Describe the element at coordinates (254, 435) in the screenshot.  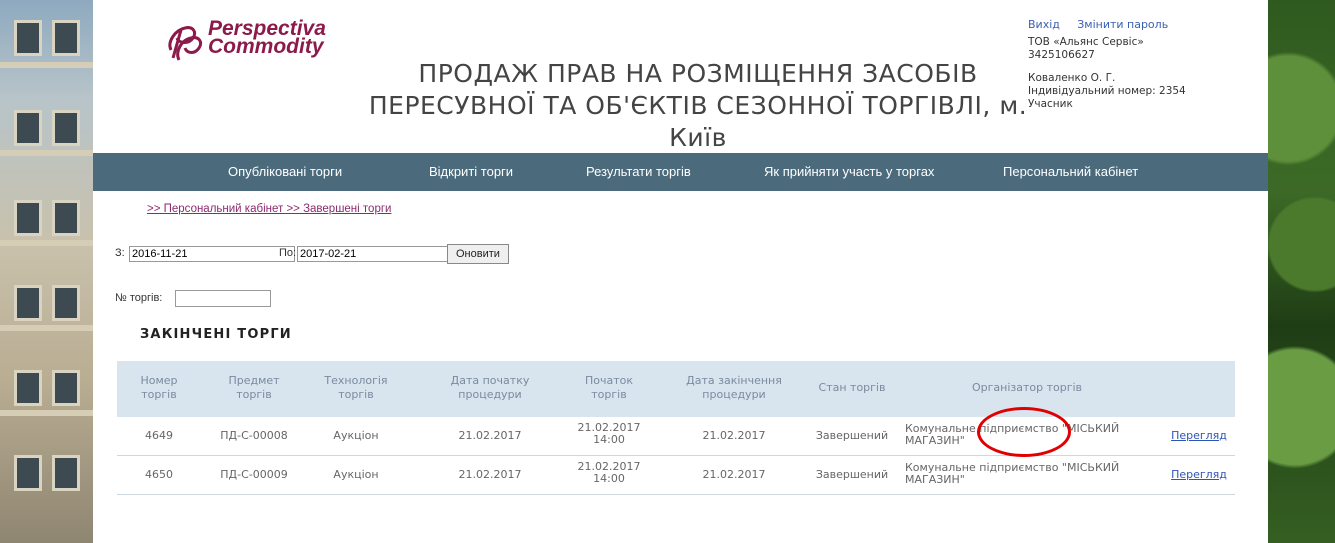
I see `cell-subject: ПД-С-00008` at that location.